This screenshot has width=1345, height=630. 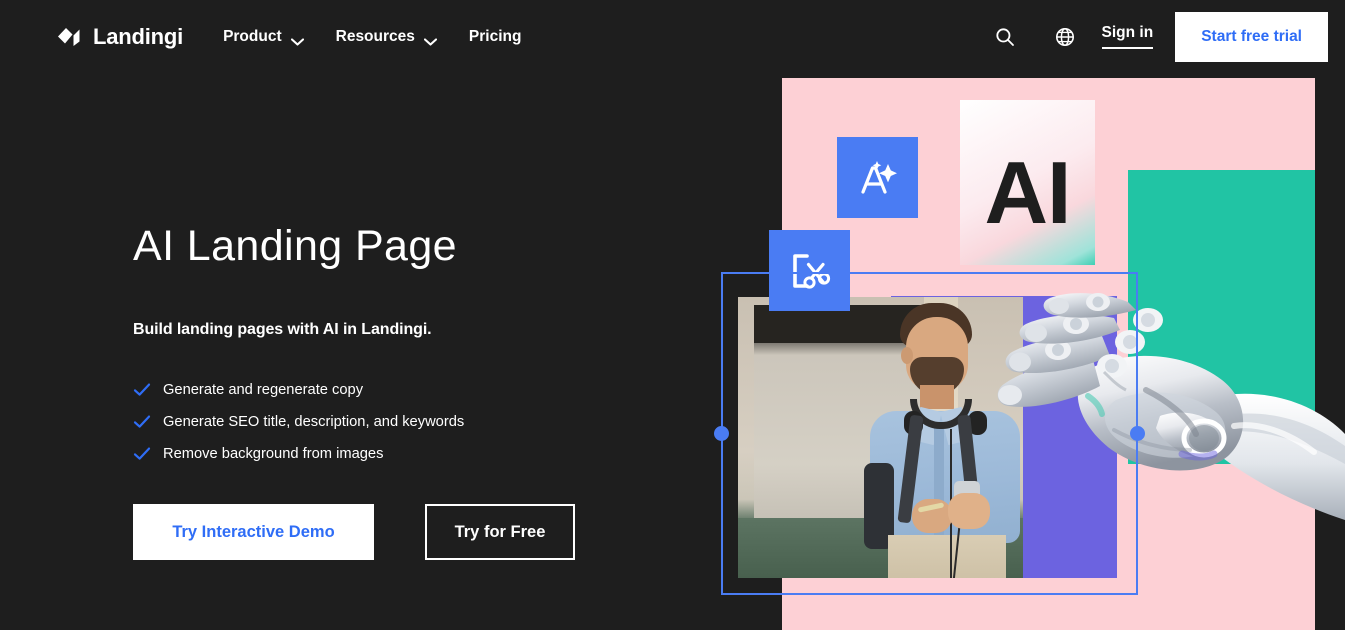 I want to click on cta-row: Try Interactive Demo Try for Free, so click(x=413, y=532).